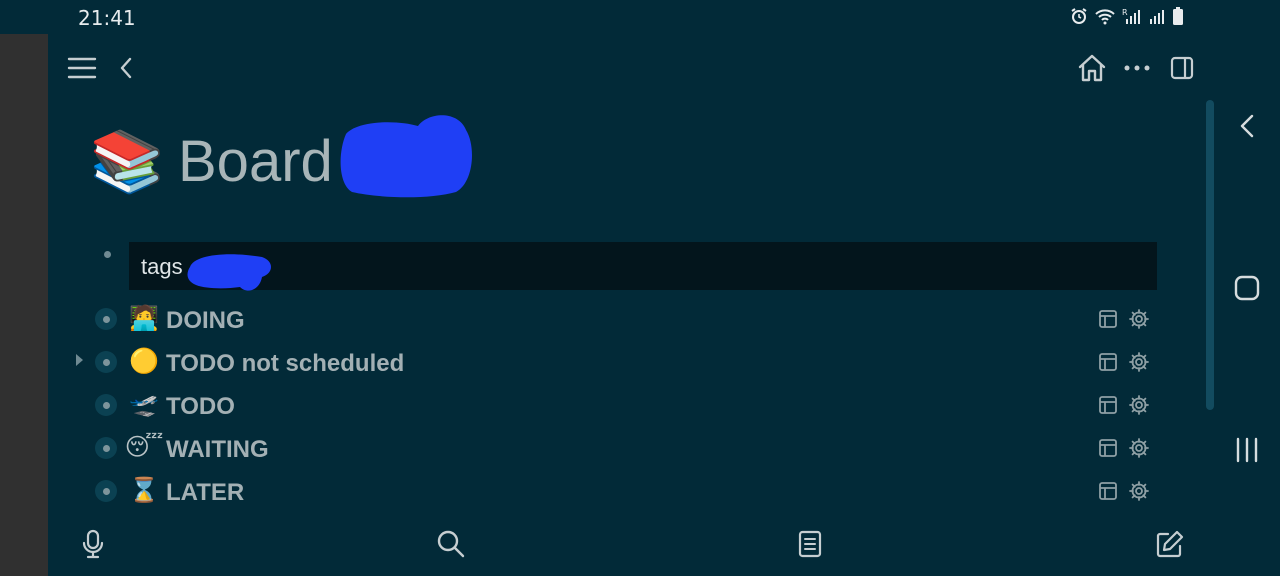 The width and height of the screenshot is (1280, 576). What do you see at coordinates (217, 450) in the screenshot?
I see `list-item-label: WAITING` at bounding box center [217, 450].